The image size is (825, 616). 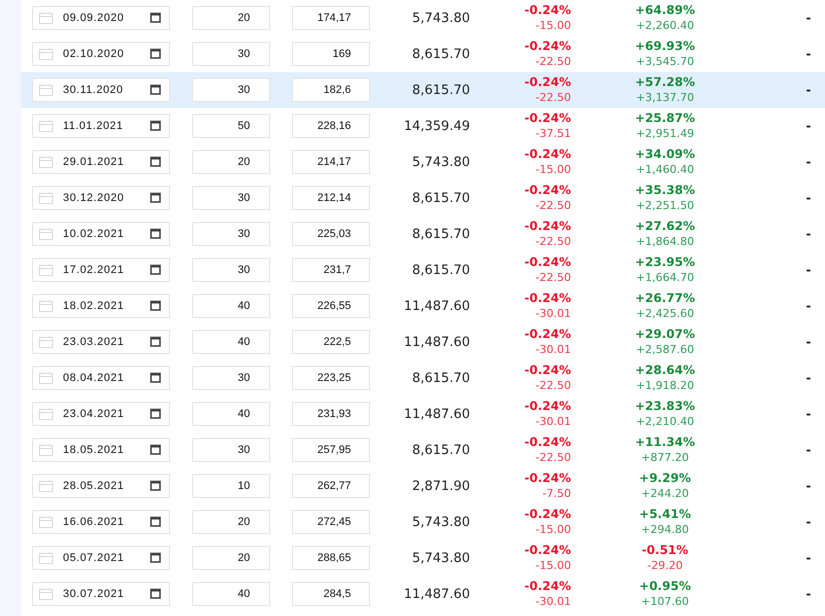 I want to click on result-value: +2,251.50, so click(x=665, y=206).